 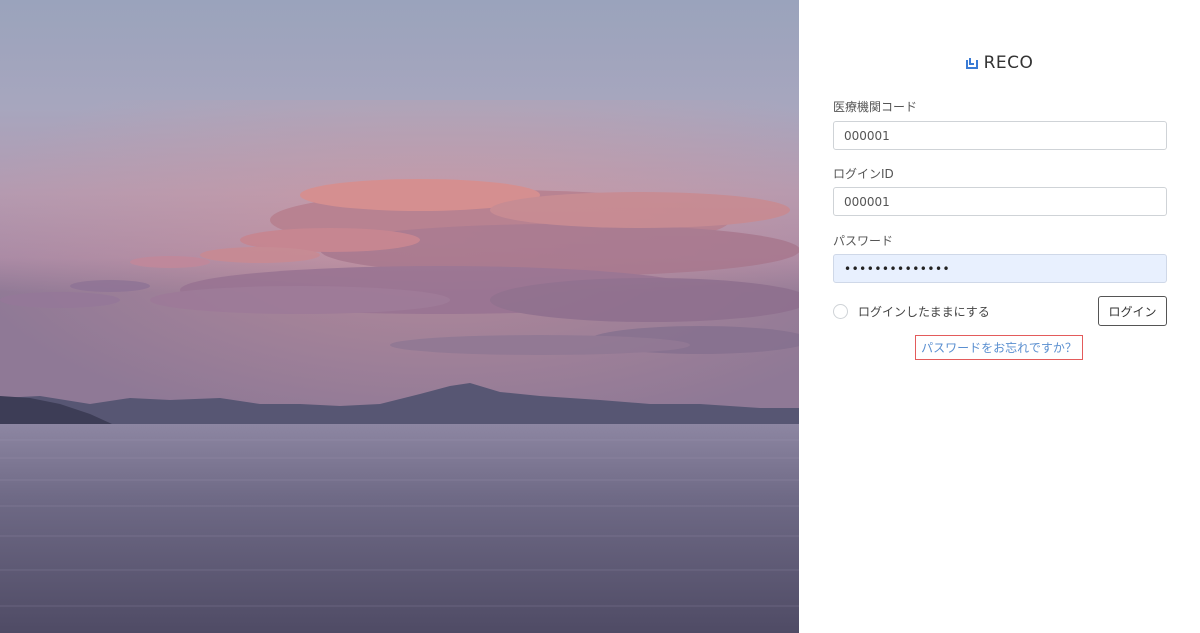 I want to click on remember-me: ログインしたままにする, so click(x=911, y=311).